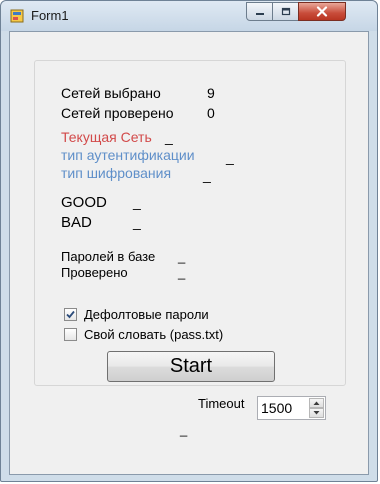  I want to click on auth-type-label: тип аутентификации, so click(128, 155).